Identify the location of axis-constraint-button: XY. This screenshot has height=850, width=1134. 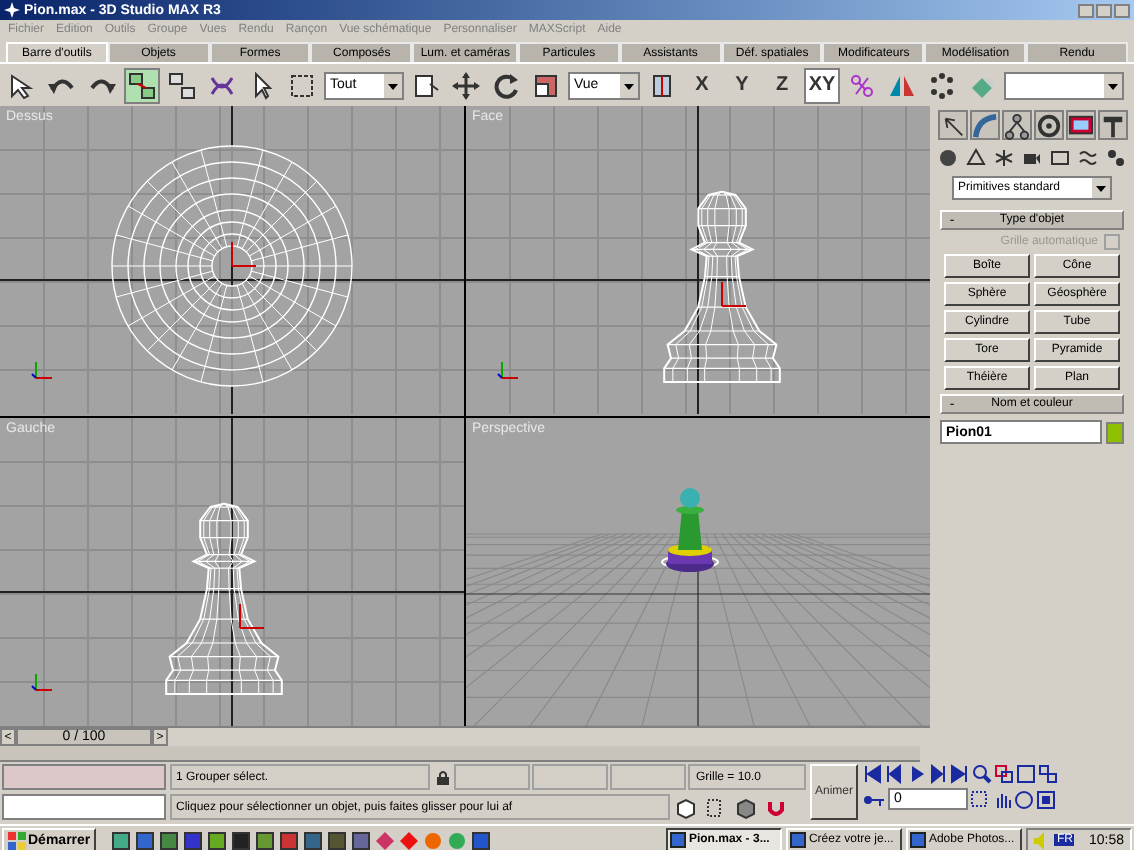
(822, 85).